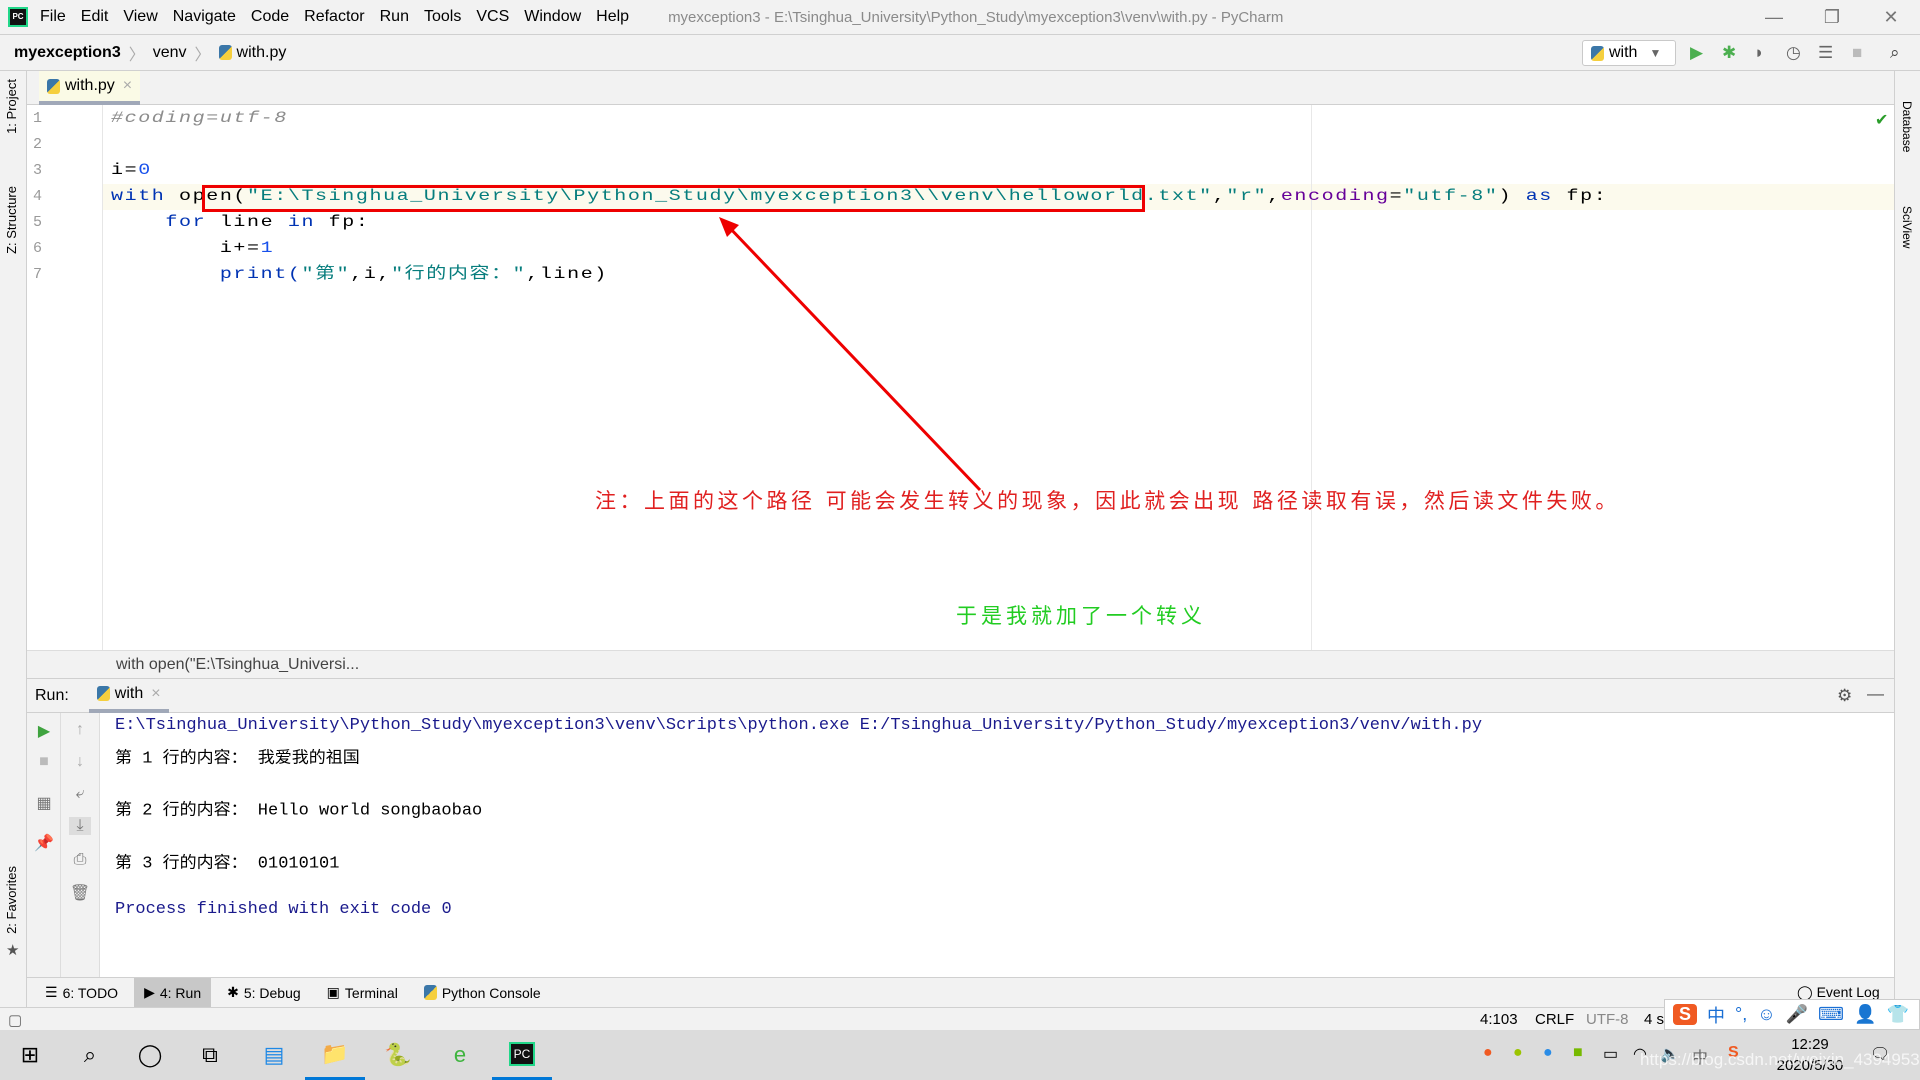 This screenshot has width=1920, height=1080. I want to click on database-tool-button: Database, so click(1907, 126).